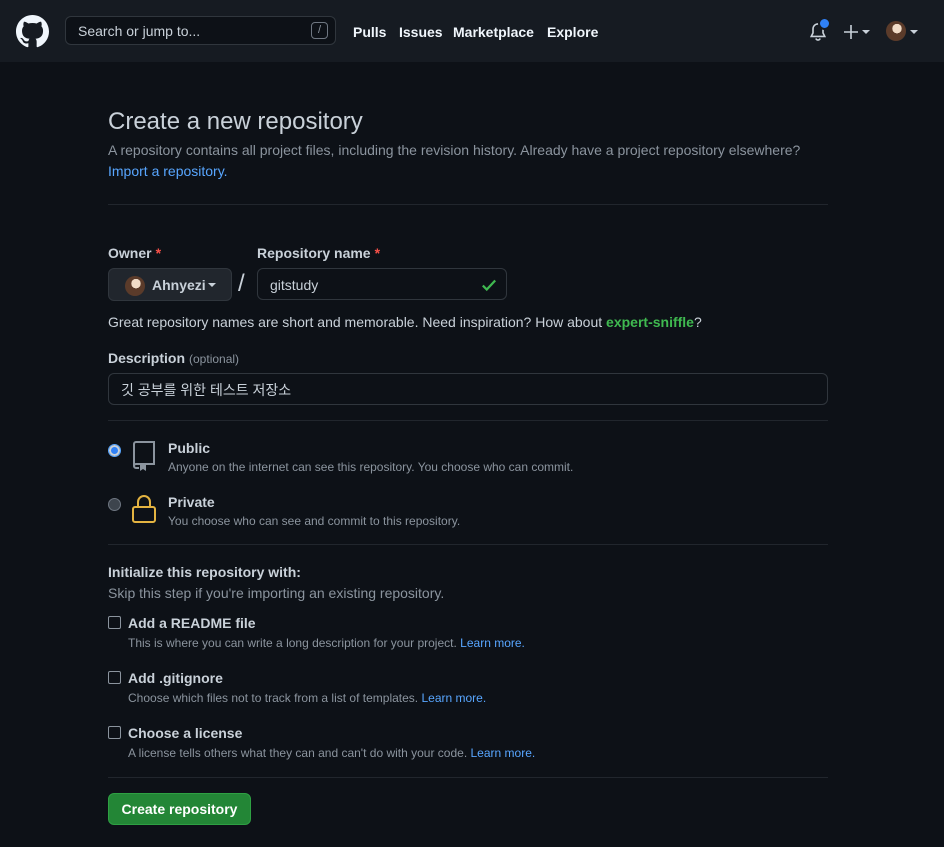 This screenshot has height=847, width=944. What do you see at coordinates (175, 678) in the screenshot?
I see `gitignore-option-title: Add .gitignore` at bounding box center [175, 678].